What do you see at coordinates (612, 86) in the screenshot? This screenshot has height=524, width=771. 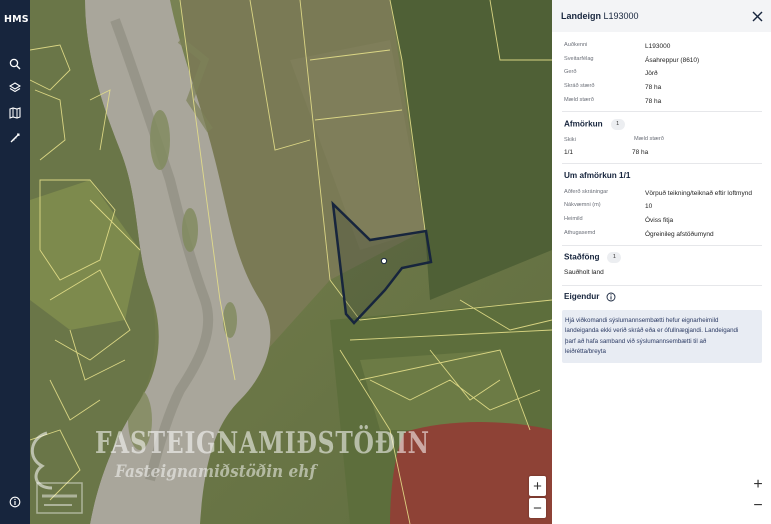 I see `field-row: Skráð stærð 78 ha` at bounding box center [612, 86].